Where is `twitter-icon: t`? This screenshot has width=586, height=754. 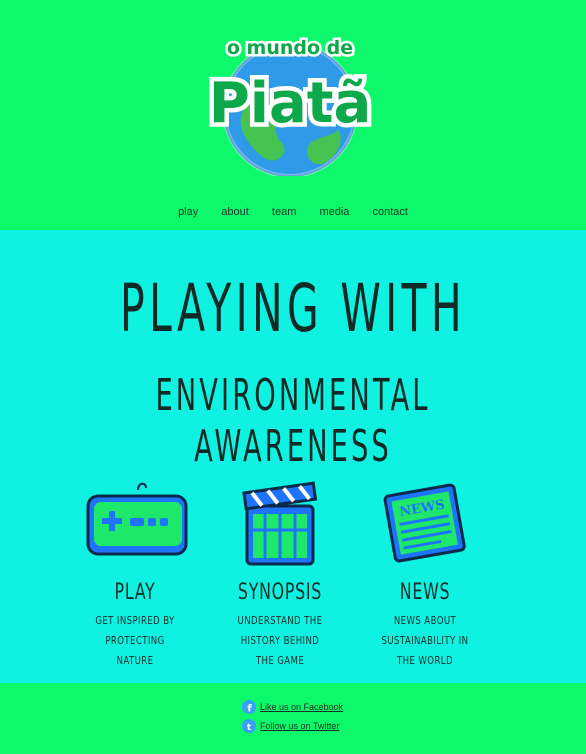 twitter-icon: t is located at coordinates (249, 726).